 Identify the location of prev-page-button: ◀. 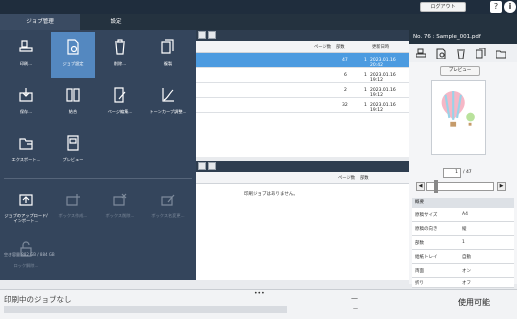
(420, 186).